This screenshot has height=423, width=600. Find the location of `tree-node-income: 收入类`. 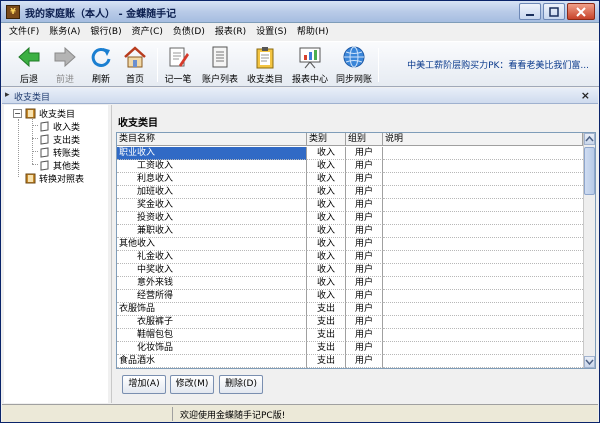

tree-node-income: 收入类 is located at coordinates (60, 126).